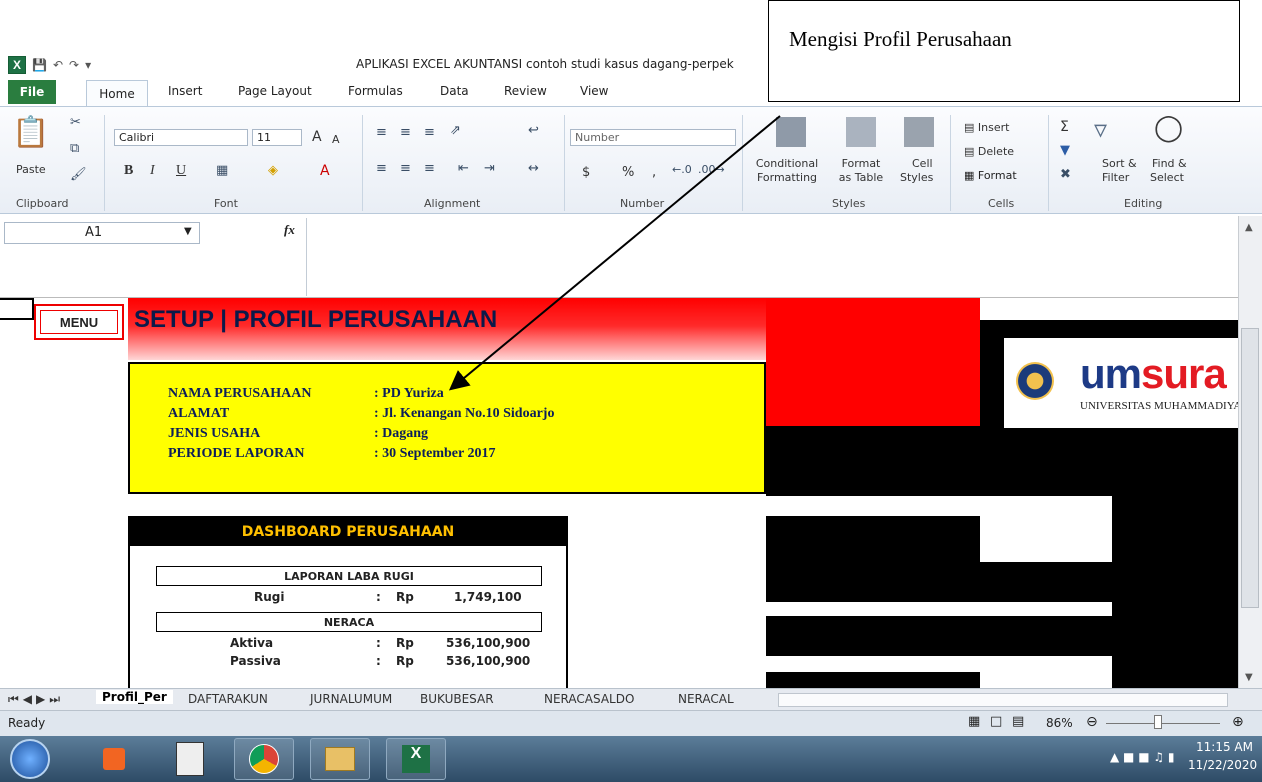 Image resolution: width=1262 pixels, height=782 pixels. What do you see at coordinates (30, 132) in the screenshot?
I see `paste-icon: 📋` at bounding box center [30, 132].